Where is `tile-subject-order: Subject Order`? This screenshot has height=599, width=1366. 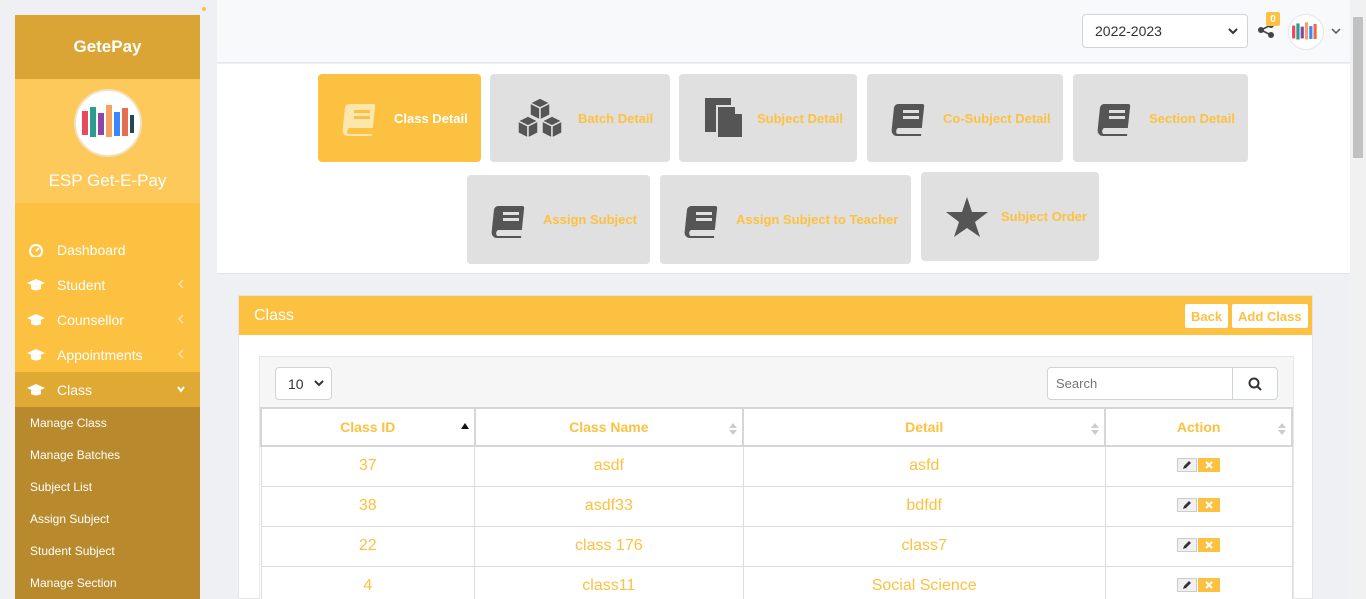
tile-subject-order: Subject Order is located at coordinates (1010, 216).